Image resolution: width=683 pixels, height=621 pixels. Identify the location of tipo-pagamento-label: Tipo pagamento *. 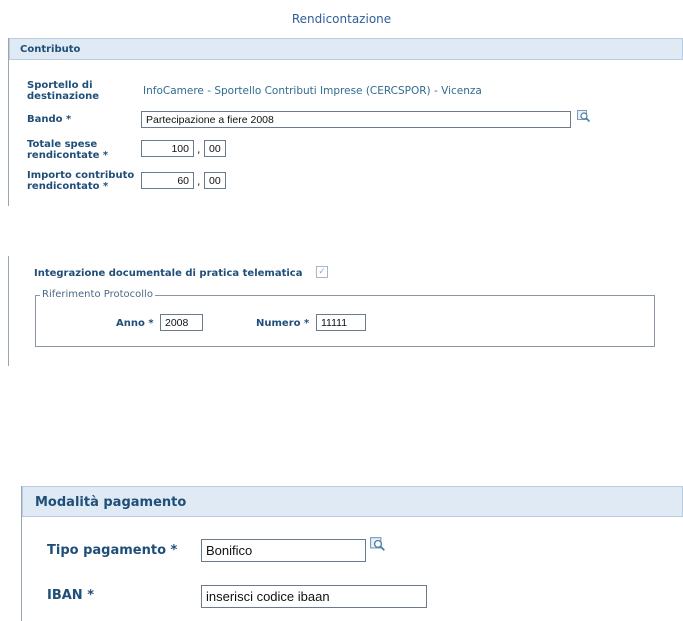
(112, 550).